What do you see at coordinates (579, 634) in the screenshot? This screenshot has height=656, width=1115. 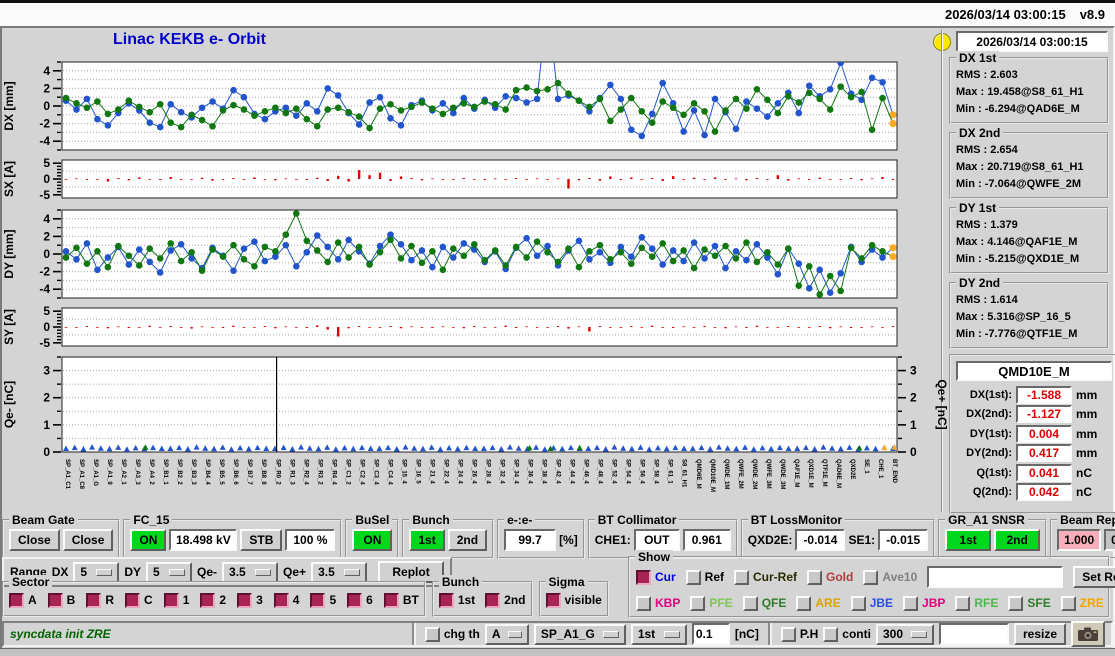 I see `monitor-select-dropdown: SP_A1_G` at bounding box center [579, 634].